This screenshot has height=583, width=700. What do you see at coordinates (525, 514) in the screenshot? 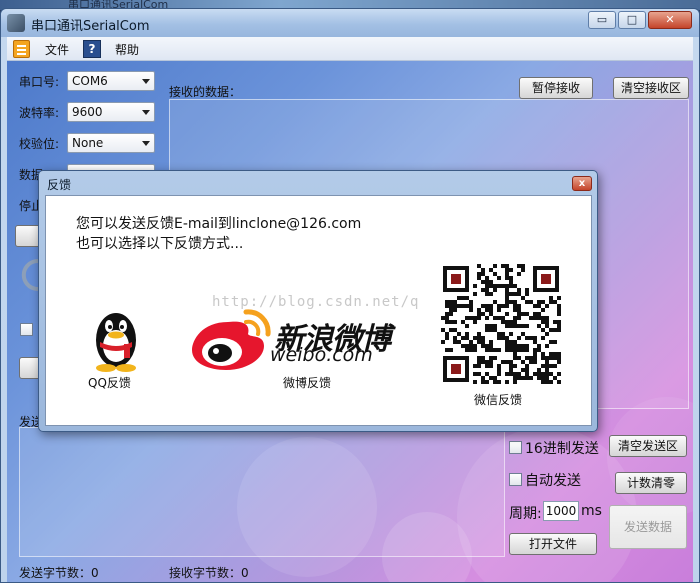
I see `period-label: 周期:` at bounding box center [525, 514].